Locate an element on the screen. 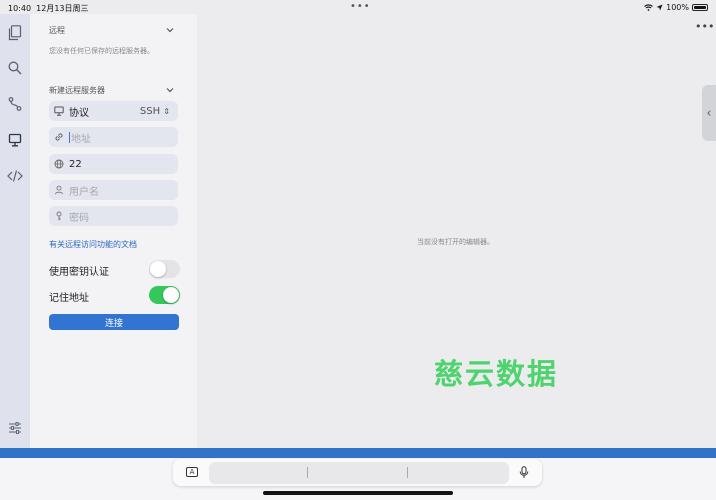 The image size is (716, 500). status-bar: 10:40 12月13日周三 ••• 100% is located at coordinates (358, 7).